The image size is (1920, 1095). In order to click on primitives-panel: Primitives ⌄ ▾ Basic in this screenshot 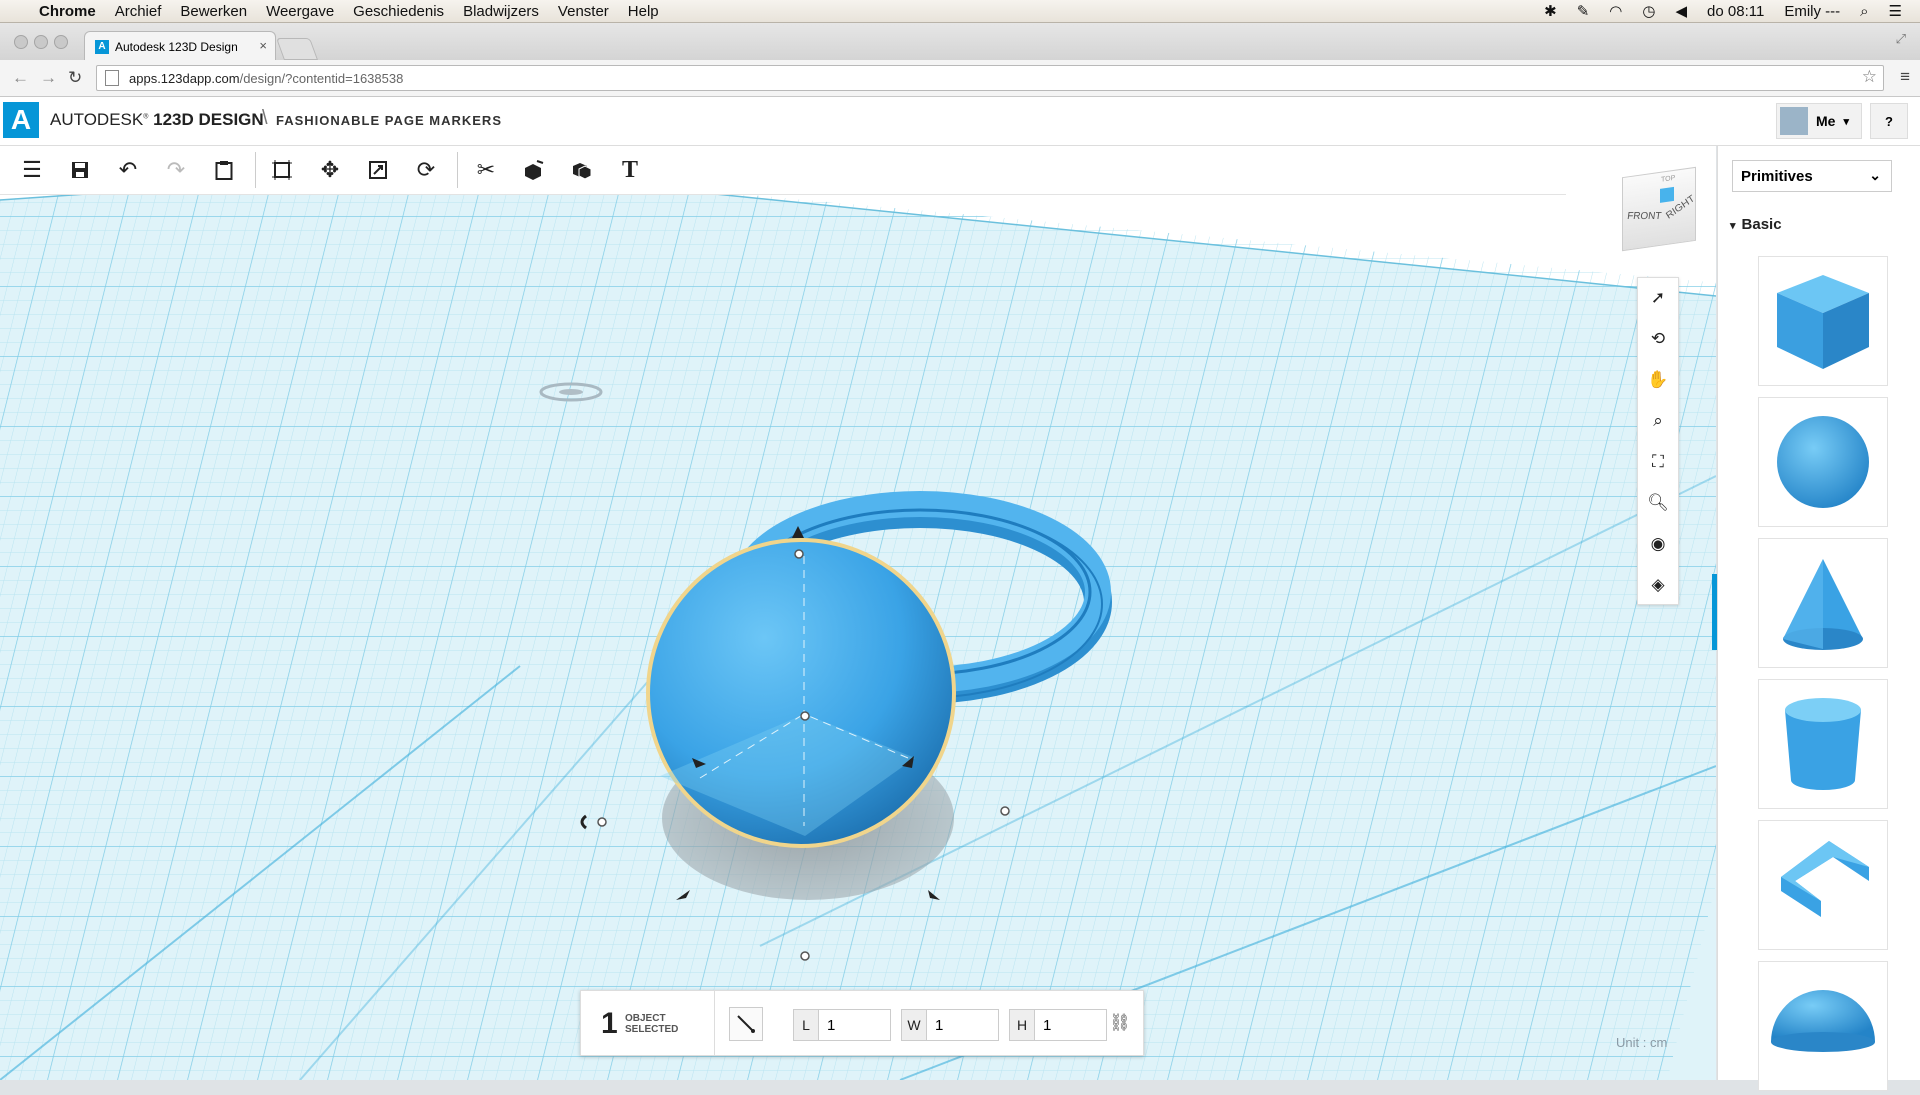, I will do `click(1818, 618)`.